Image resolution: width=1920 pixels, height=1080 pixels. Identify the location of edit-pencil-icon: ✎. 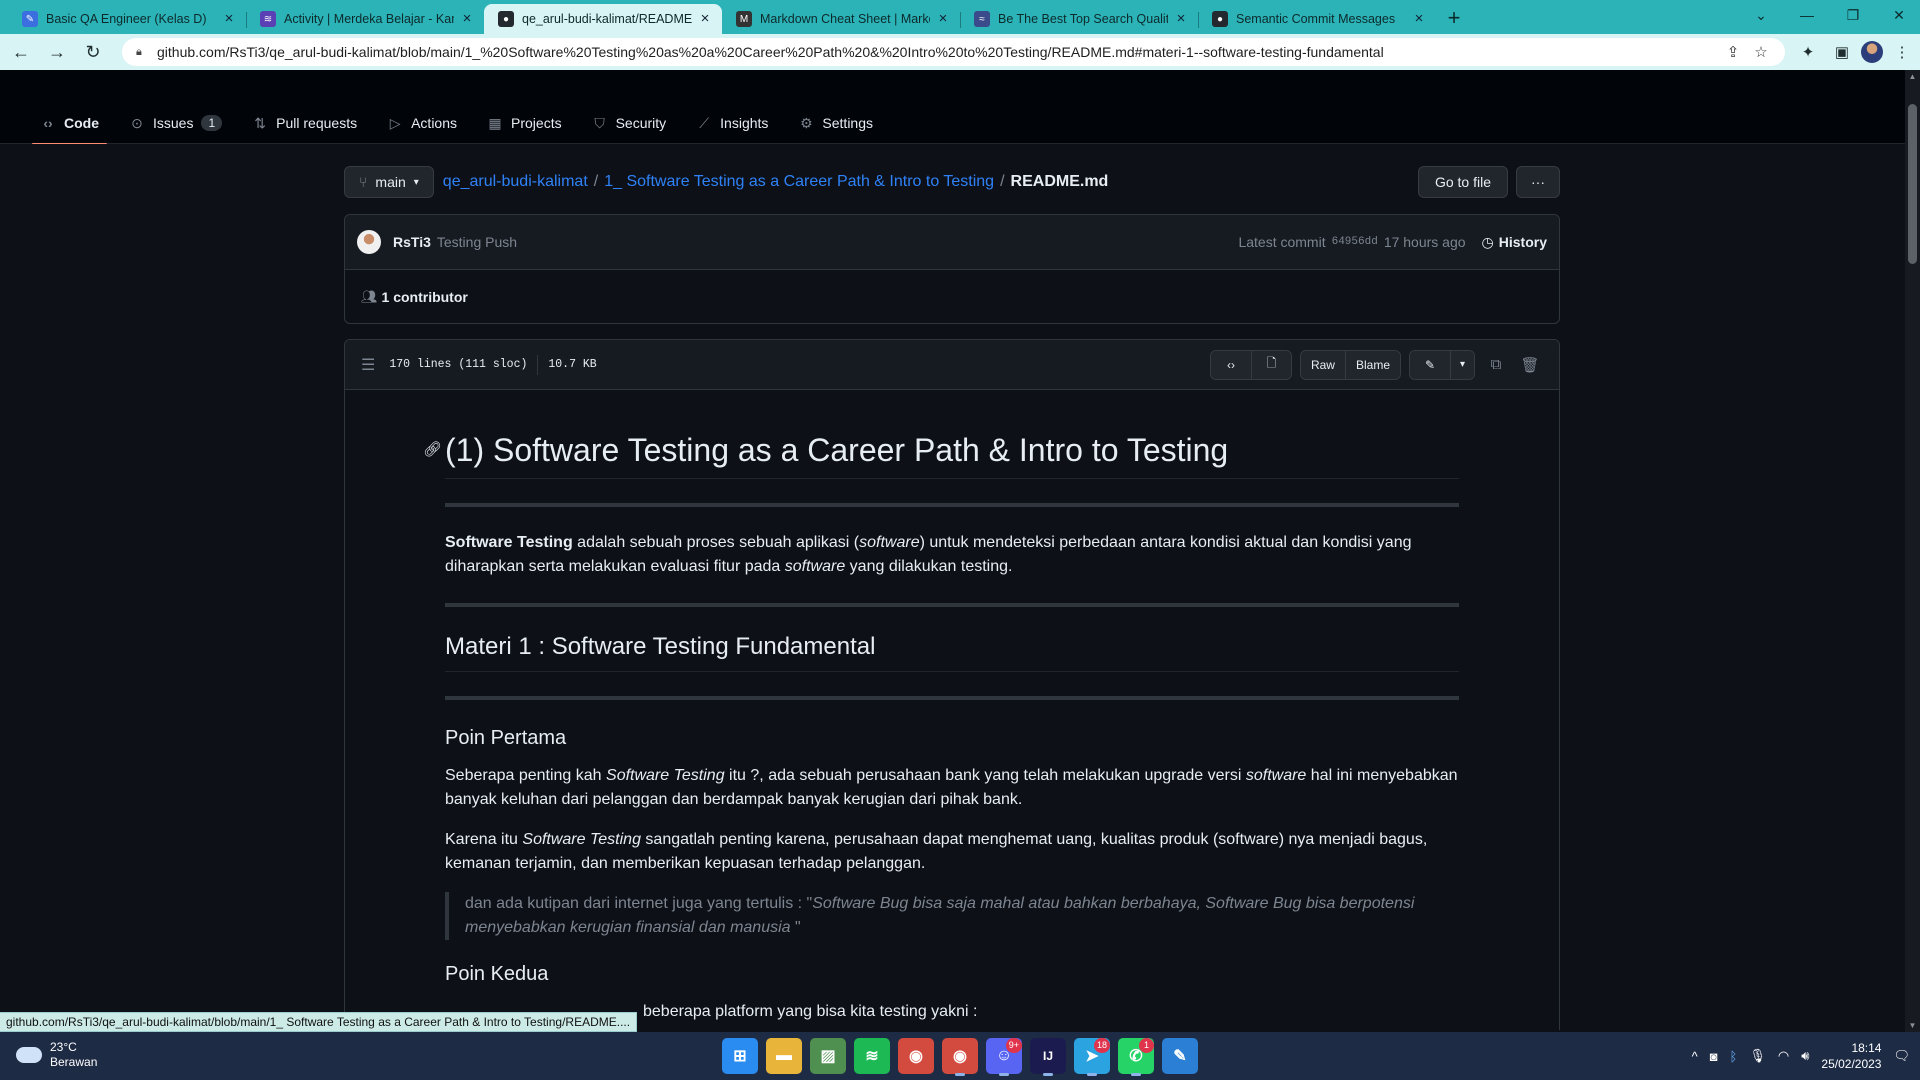
(1430, 364).